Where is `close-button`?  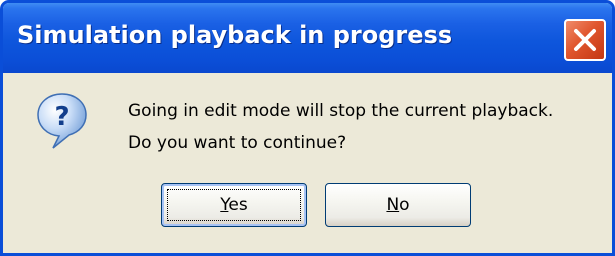
close-button is located at coordinates (585, 40).